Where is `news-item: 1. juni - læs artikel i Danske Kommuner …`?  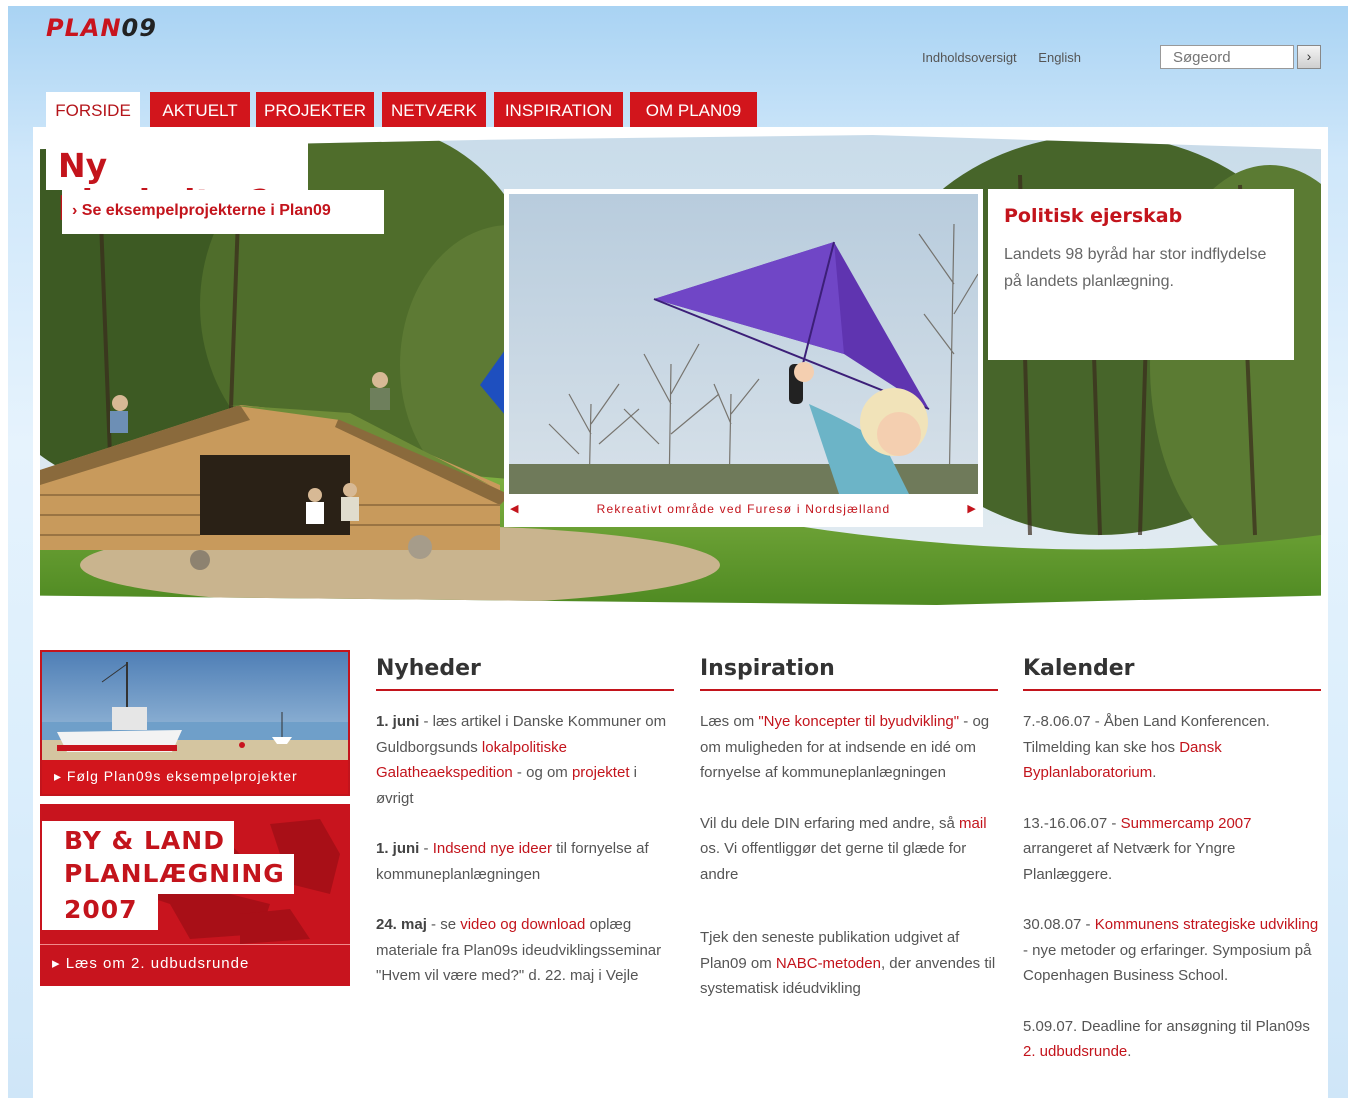 news-item: 1. juni - læs artikel i Danske Kommuner … is located at coordinates (521, 760).